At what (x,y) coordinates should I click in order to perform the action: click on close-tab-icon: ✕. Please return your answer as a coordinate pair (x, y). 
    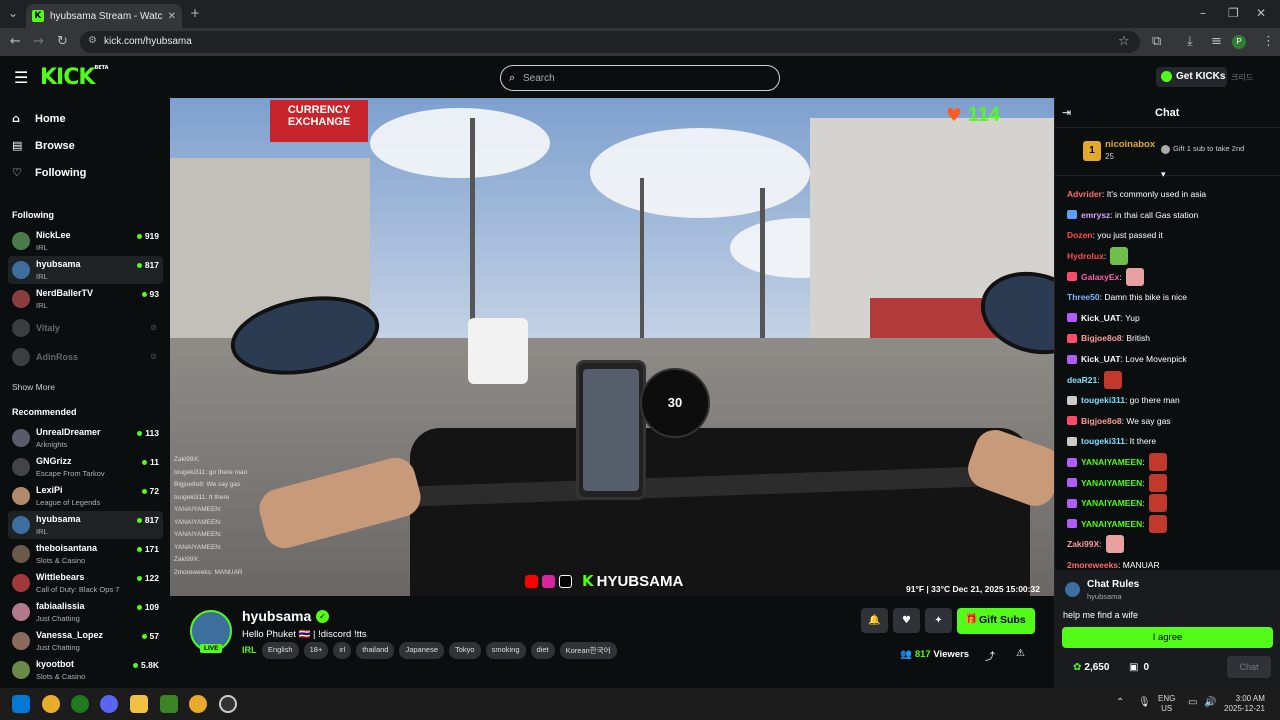
    Looking at the image, I should click on (172, 16).